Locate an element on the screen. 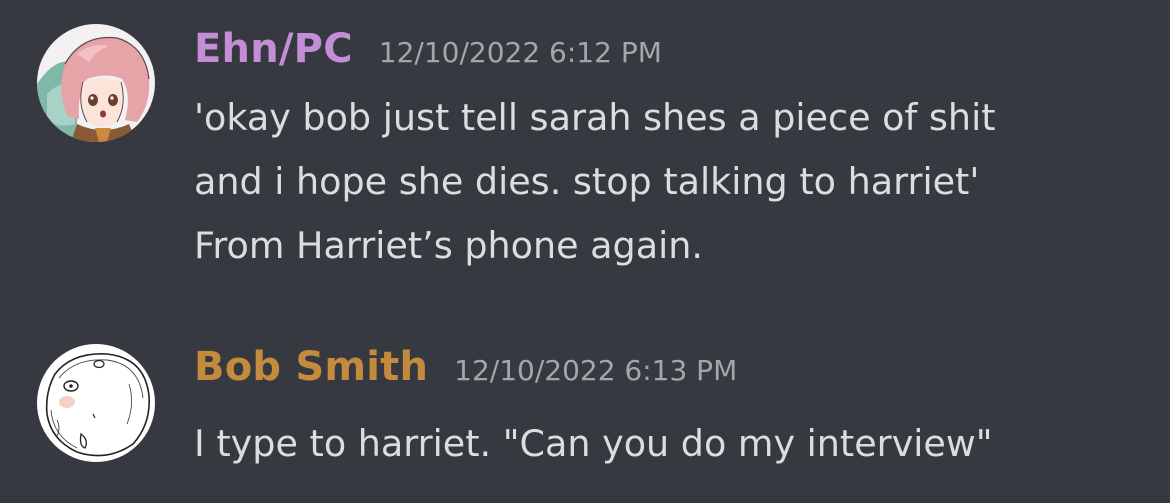  username: Ehn/PC is located at coordinates (273, 49).